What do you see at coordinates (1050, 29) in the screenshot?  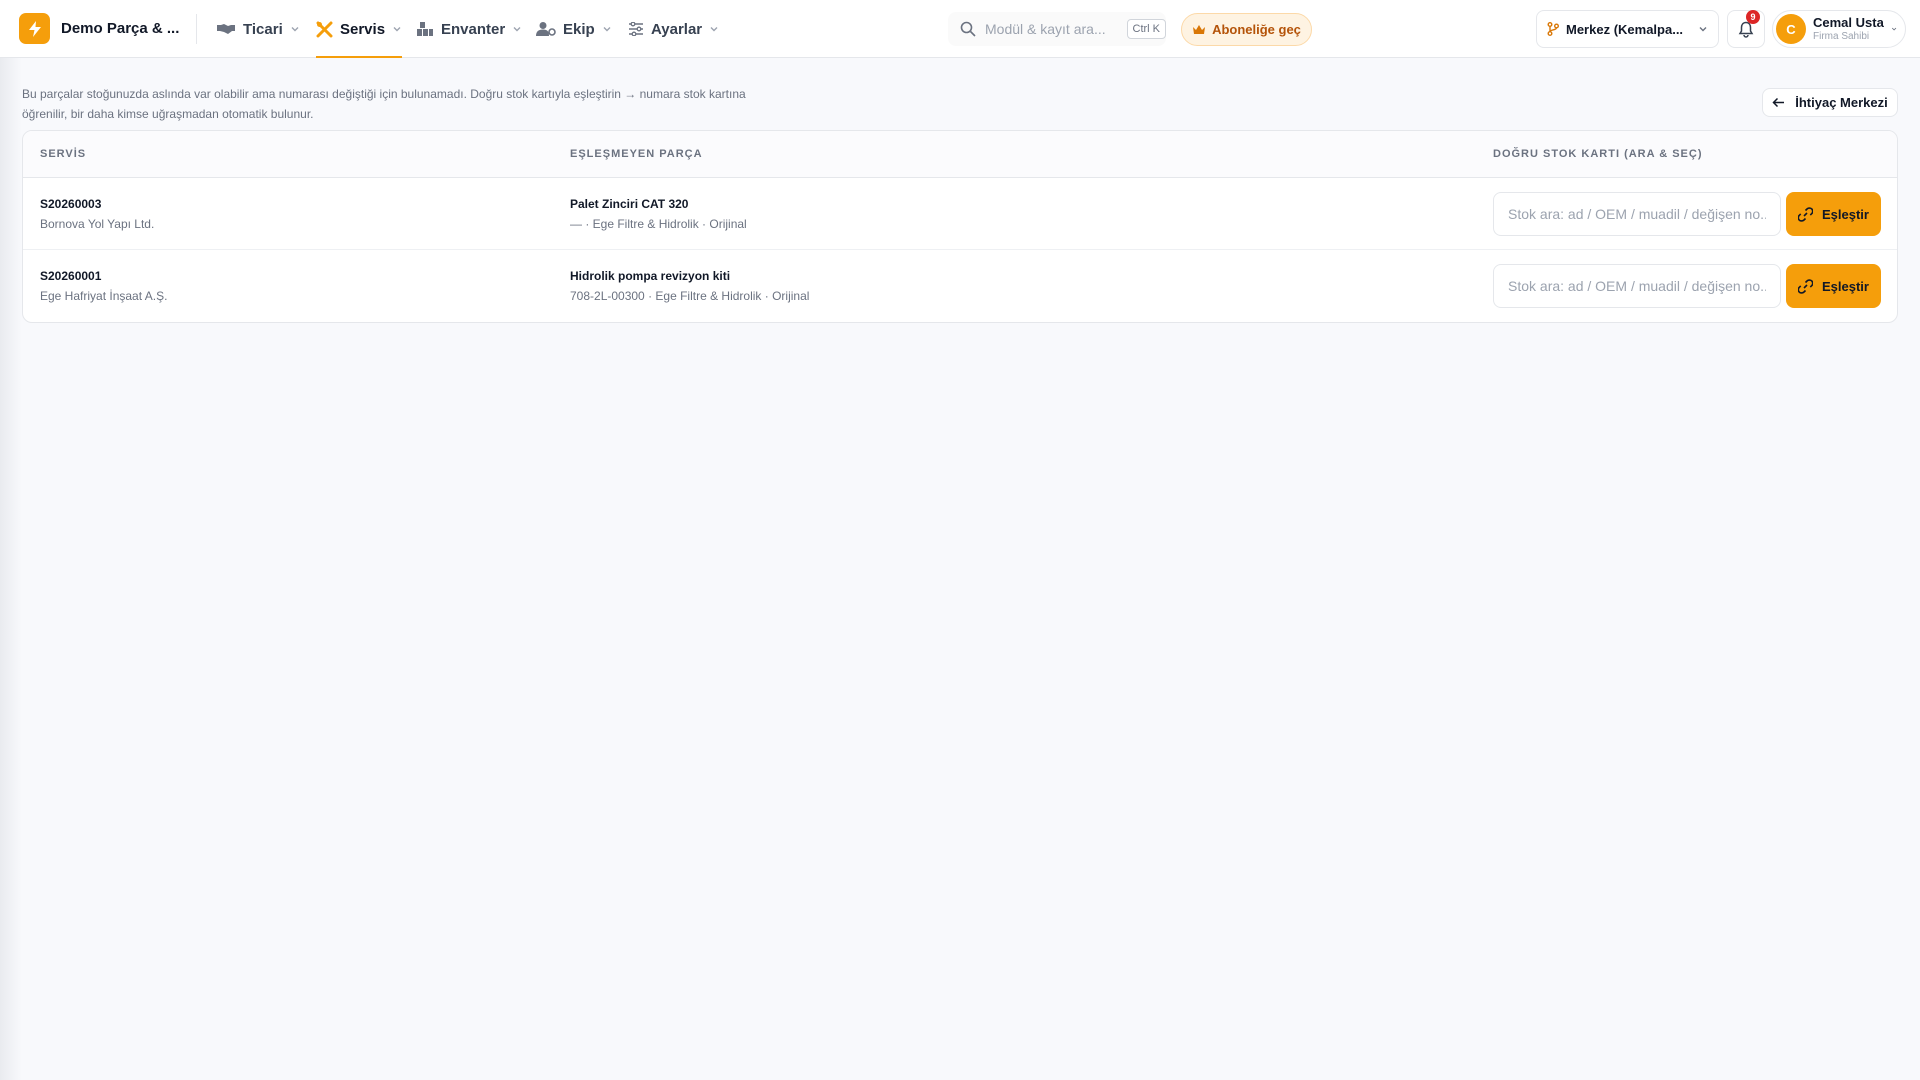 I see `search-input` at bounding box center [1050, 29].